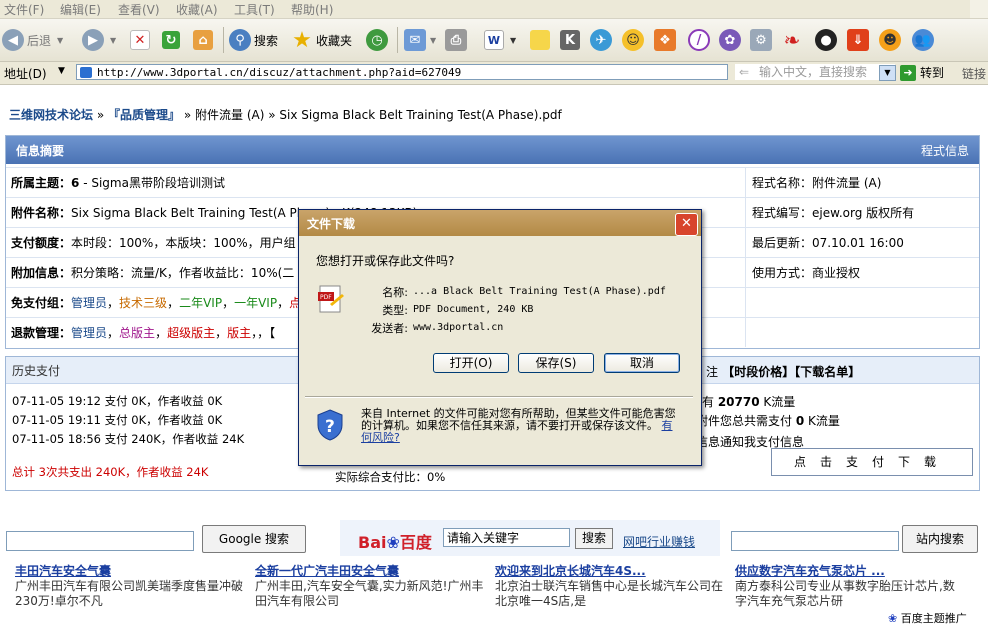 This screenshot has width=988, height=641. I want to click on history-line: 07-11-05 18:56 支付 240K，作者收益 24K, so click(128, 439).